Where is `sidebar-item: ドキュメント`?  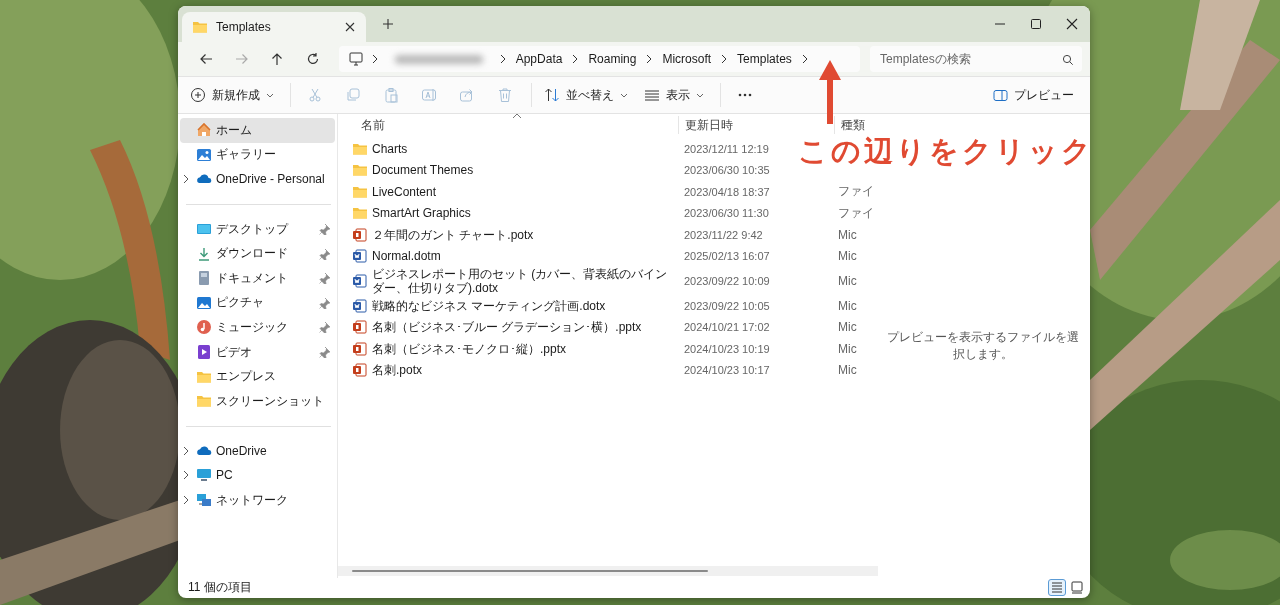
sidebar-item: ドキュメント is located at coordinates (257, 278).